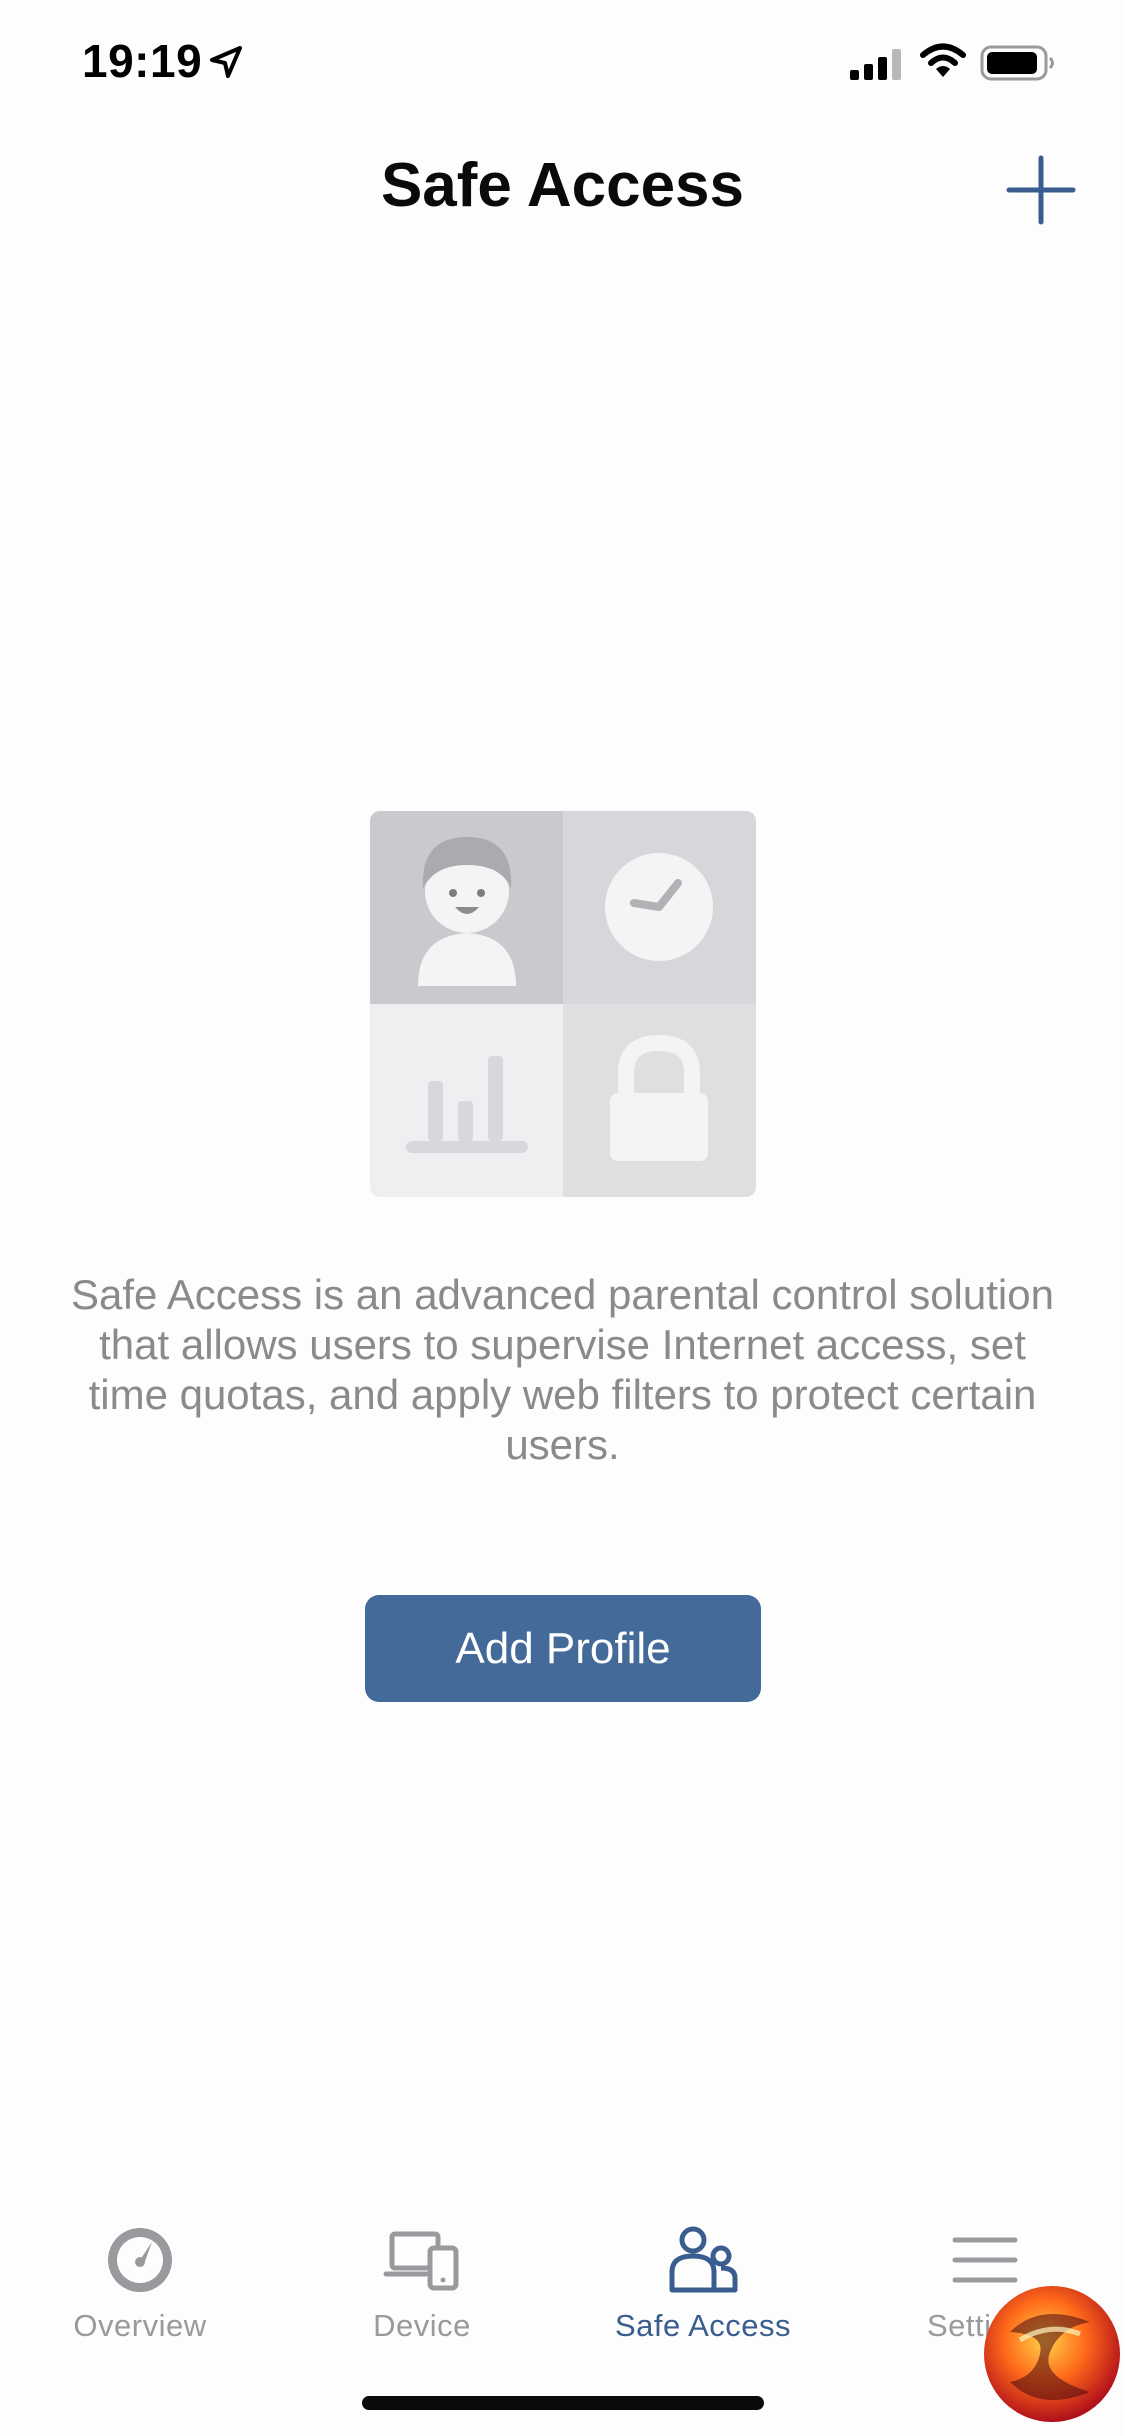 The height and width of the screenshot is (2436, 1125). Describe the element at coordinates (659, 907) in the screenshot. I see `clock-icon` at that location.